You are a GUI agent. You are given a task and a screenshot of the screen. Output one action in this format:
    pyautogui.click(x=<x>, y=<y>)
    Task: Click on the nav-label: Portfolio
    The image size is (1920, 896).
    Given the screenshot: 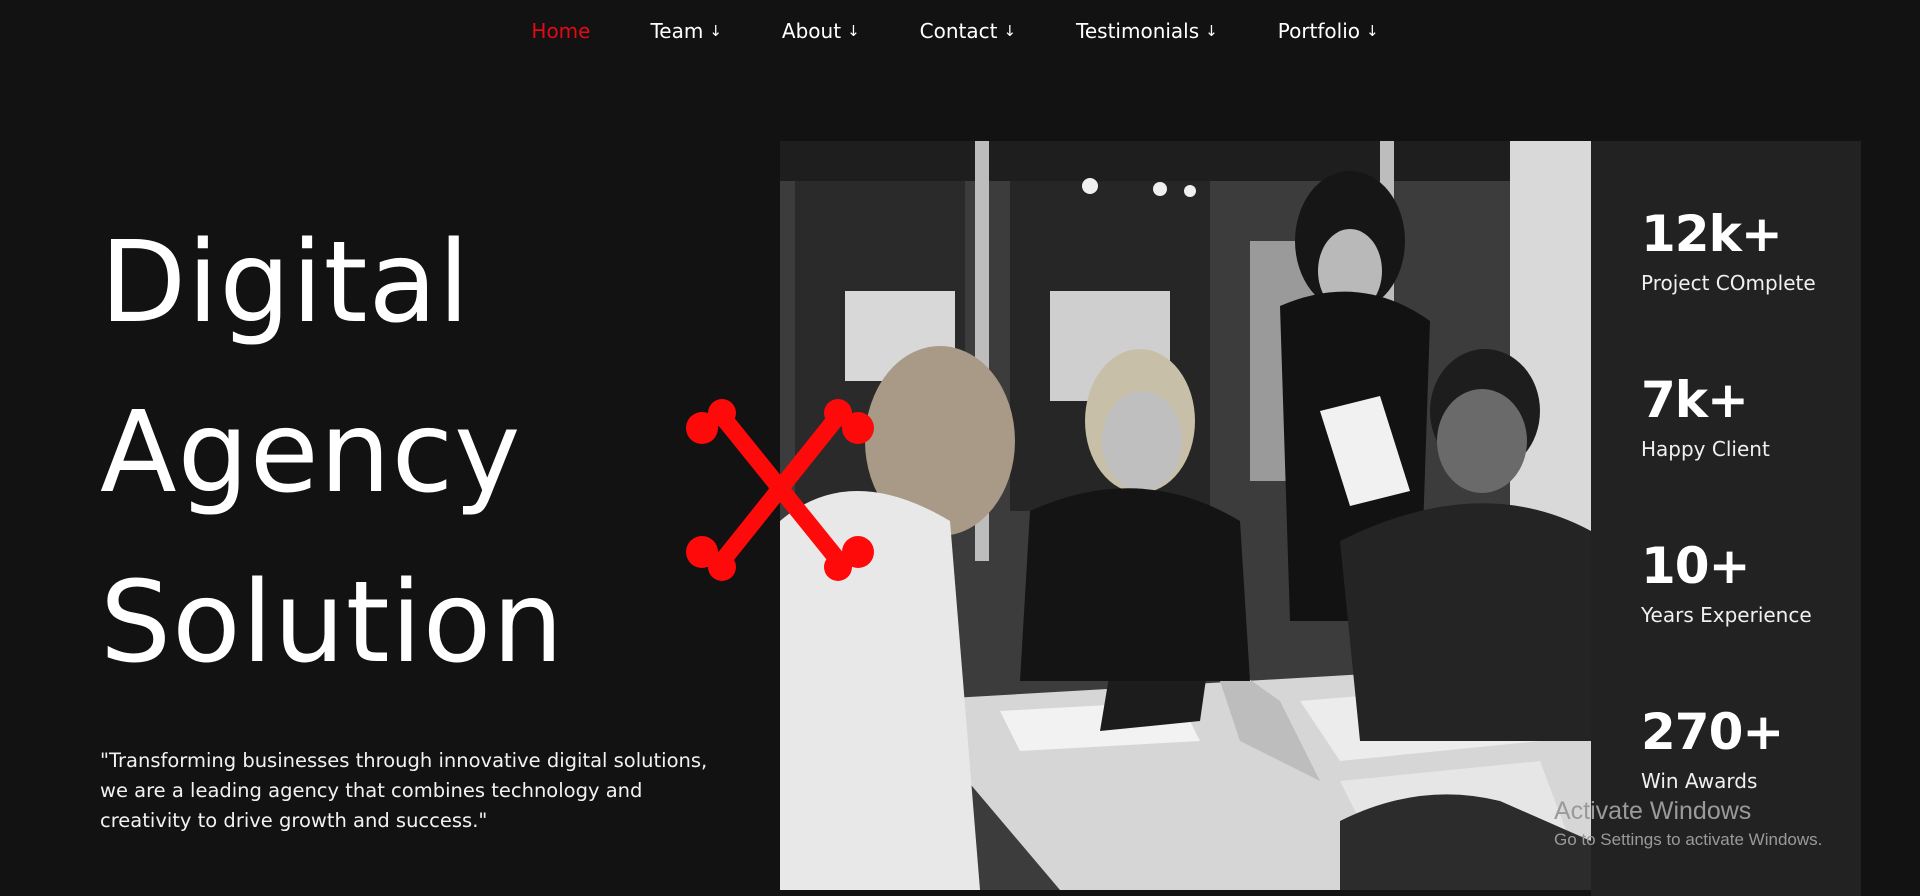 What is the action you would take?
    pyautogui.click(x=1319, y=31)
    